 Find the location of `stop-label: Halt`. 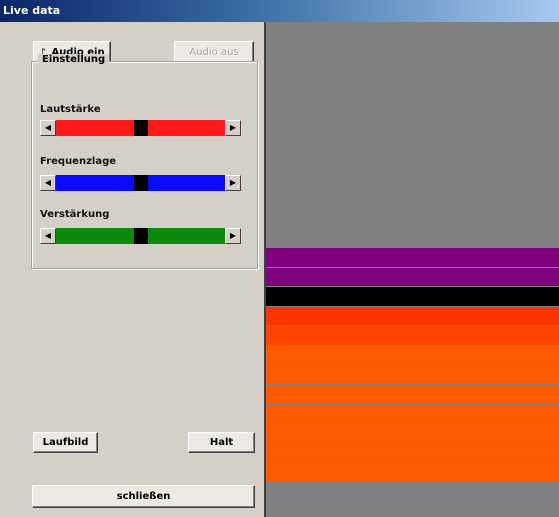

stop-label: Halt is located at coordinates (221, 442).